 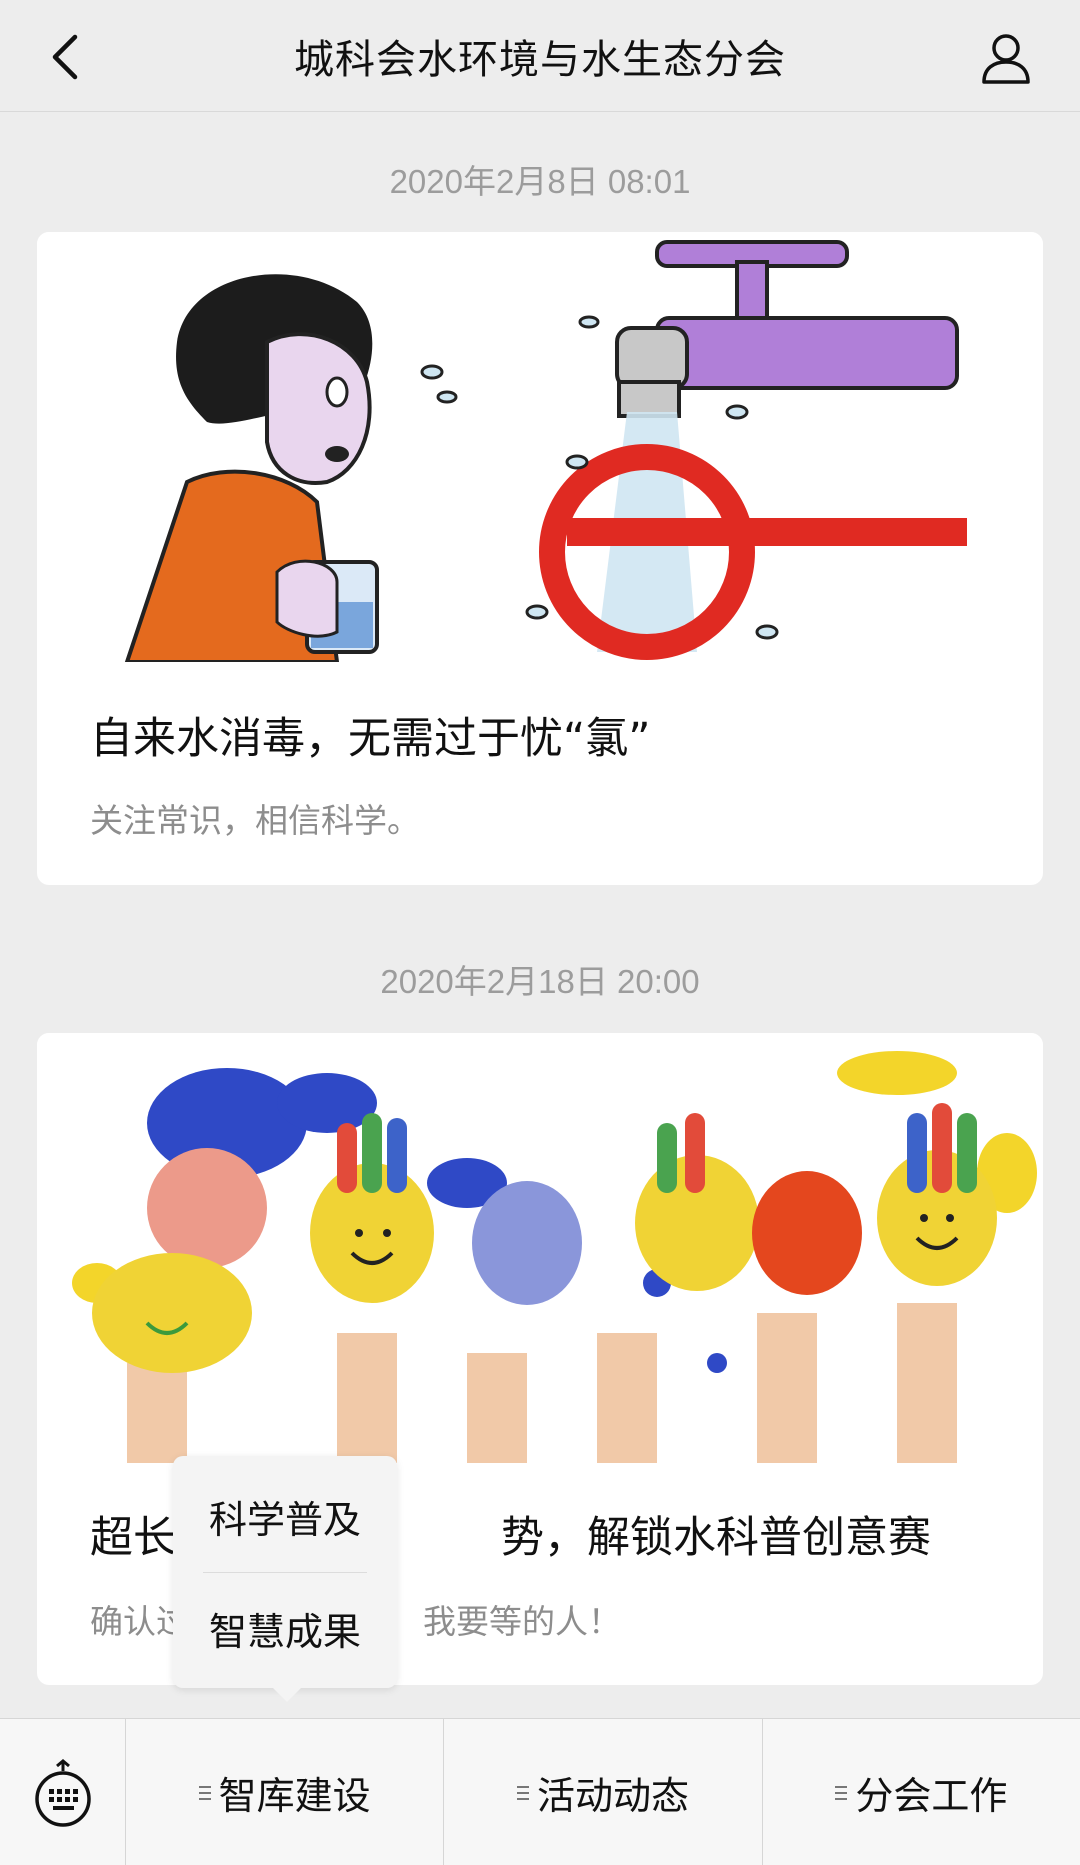 I want to click on menu-button-label: 智库建设, so click(x=294, y=1796).